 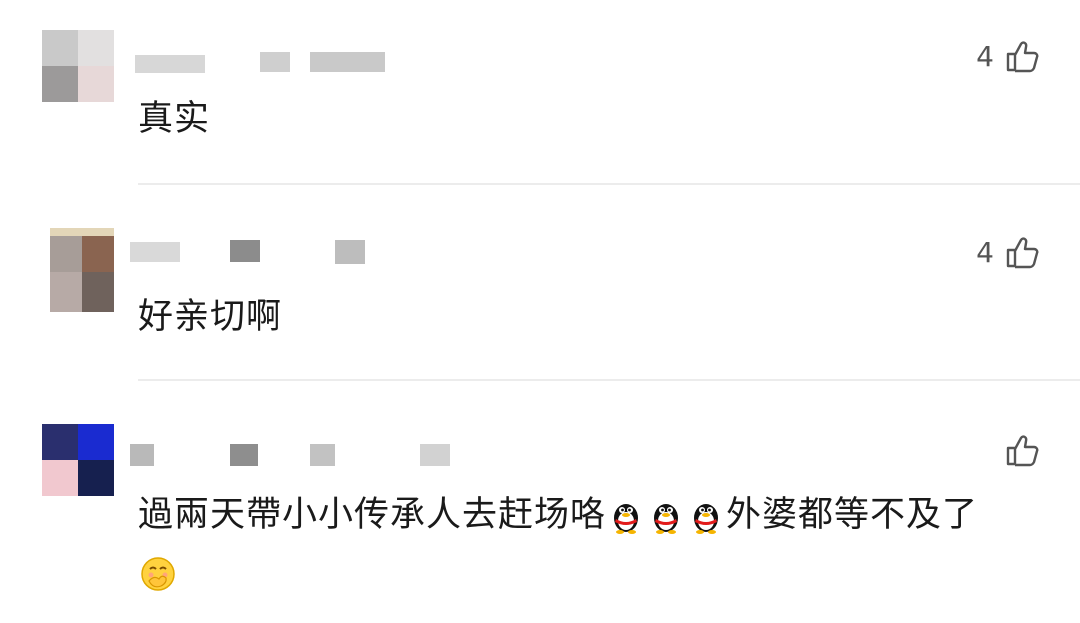 I want to click on giggle-face-emoji, so click(x=158, y=574).